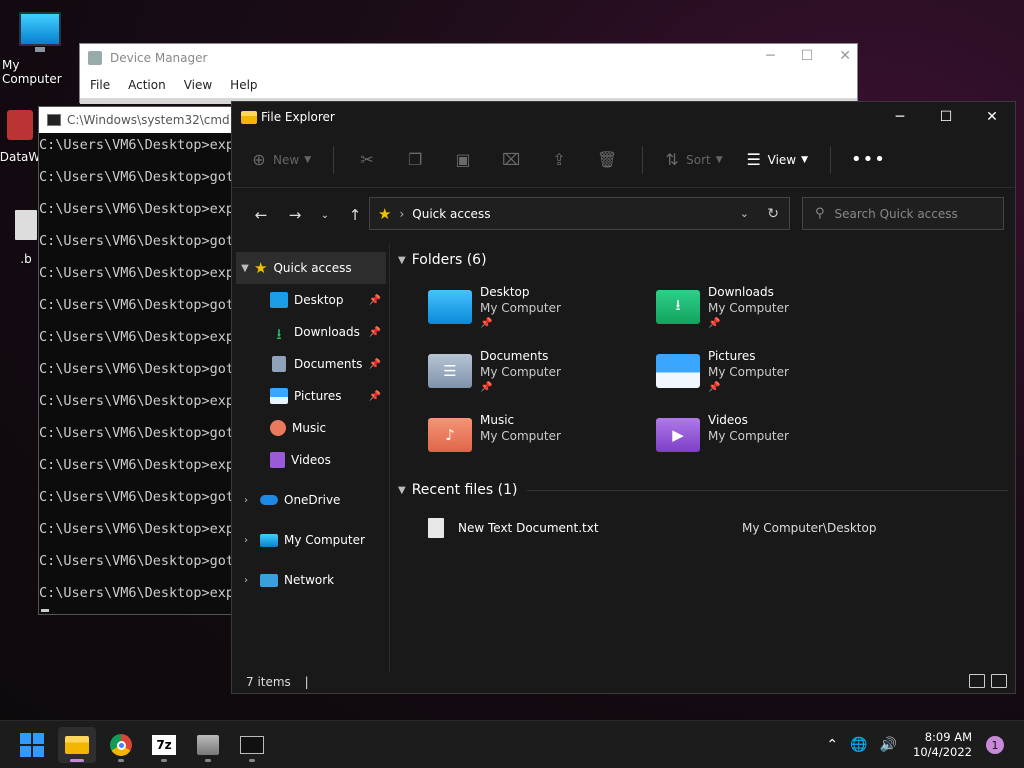  What do you see at coordinates (832, 745) in the screenshot?
I see `chevron-up-icon: ⌃` at bounding box center [832, 745].